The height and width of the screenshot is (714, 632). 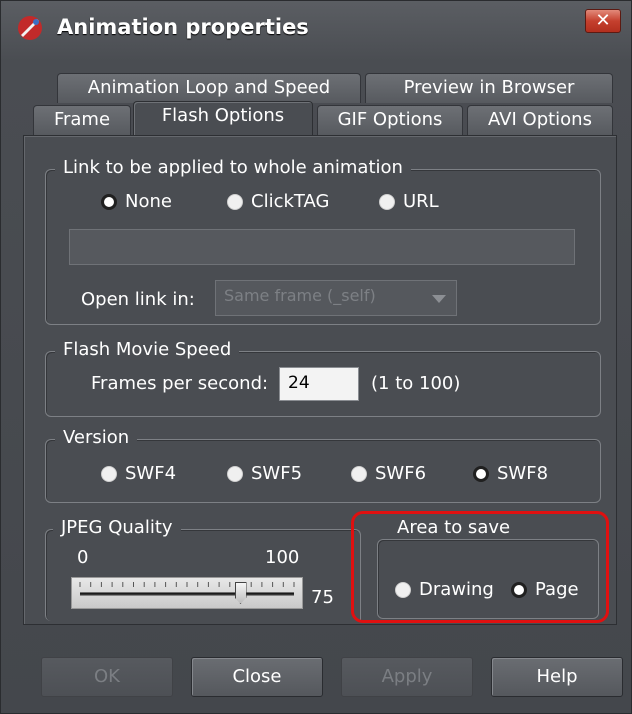 I want to click on close-window-button: ✕, so click(x=603, y=21).